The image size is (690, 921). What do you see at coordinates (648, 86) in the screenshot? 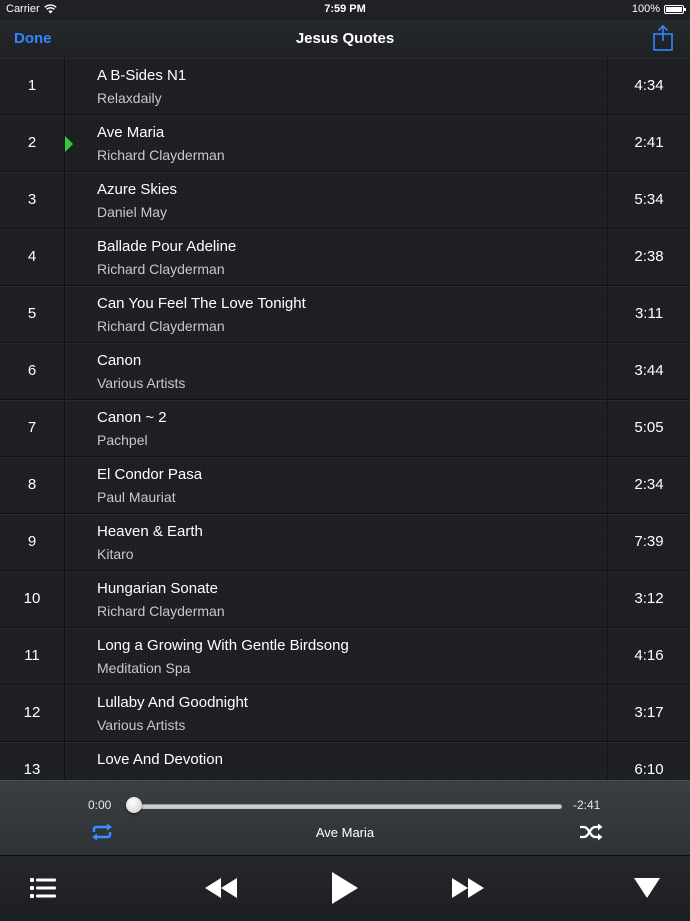
I see `track-duration: 4:34` at bounding box center [648, 86].